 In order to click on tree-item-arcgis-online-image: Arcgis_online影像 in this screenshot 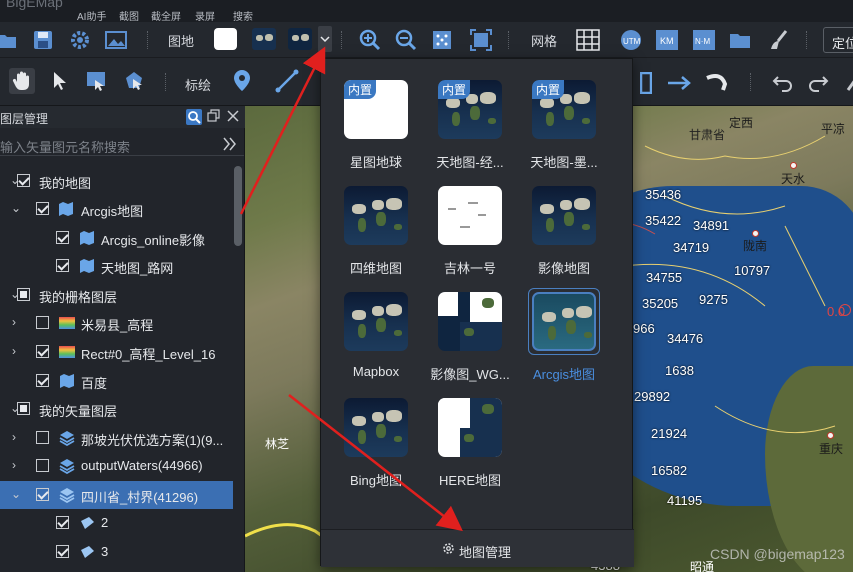, I will do `click(120, 238)`.